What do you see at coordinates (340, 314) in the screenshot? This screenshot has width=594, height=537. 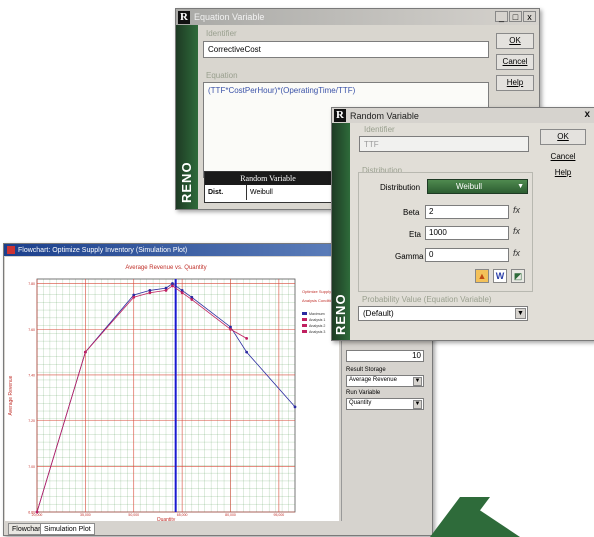 I see `random-brand: RENO` at bounding box center [340, 314].